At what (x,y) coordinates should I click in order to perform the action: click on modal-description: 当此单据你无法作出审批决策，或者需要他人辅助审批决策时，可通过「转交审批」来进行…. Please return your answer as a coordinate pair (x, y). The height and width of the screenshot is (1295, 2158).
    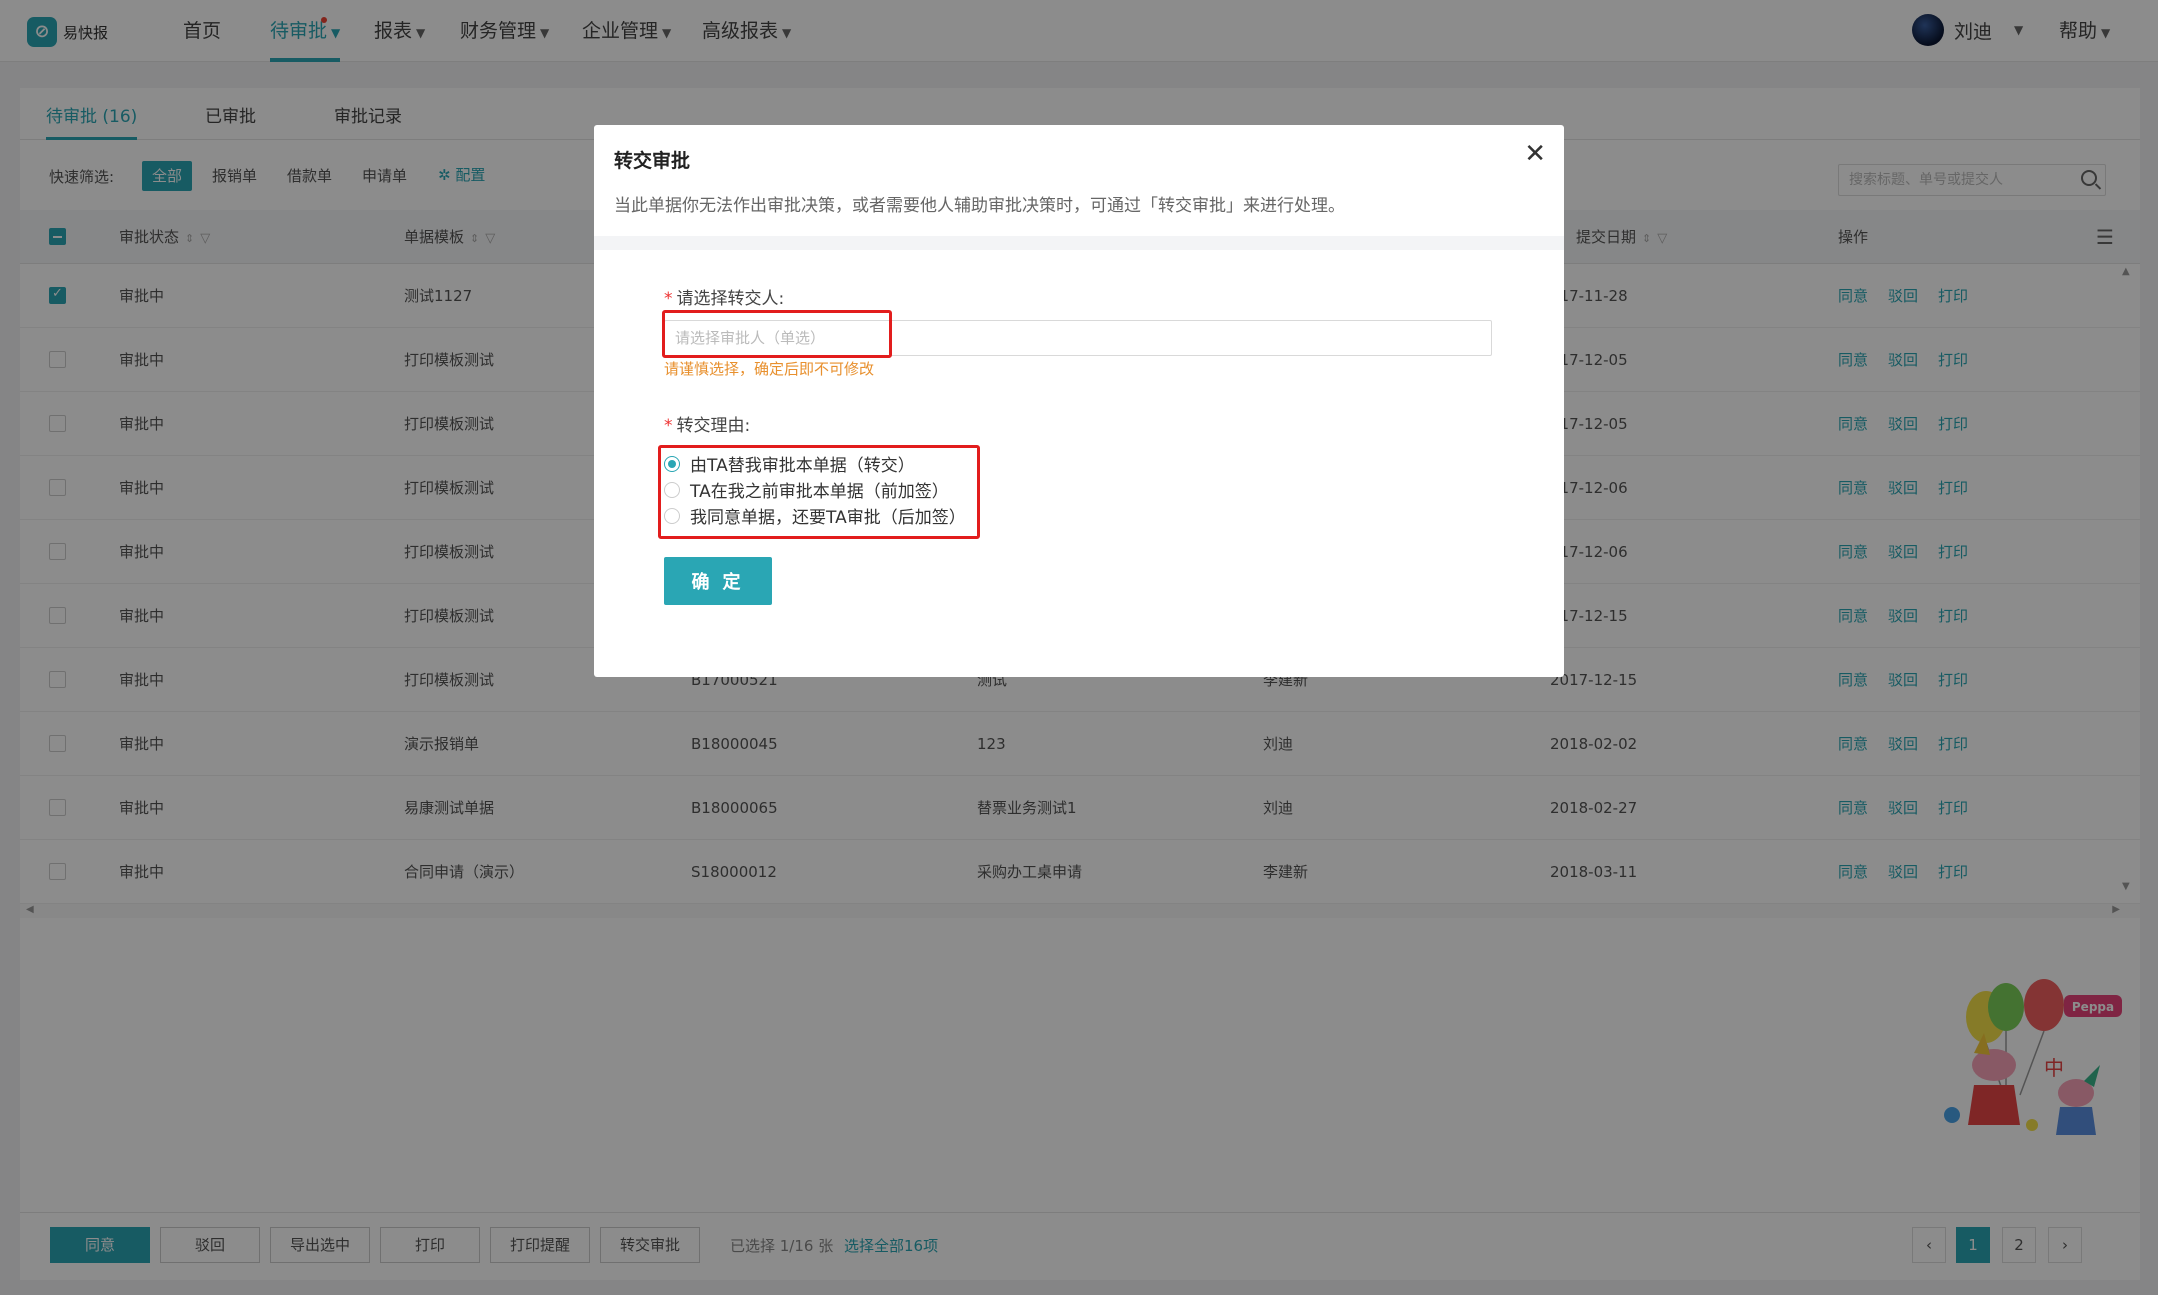
    Looking at the image, I should click on (979, 206).